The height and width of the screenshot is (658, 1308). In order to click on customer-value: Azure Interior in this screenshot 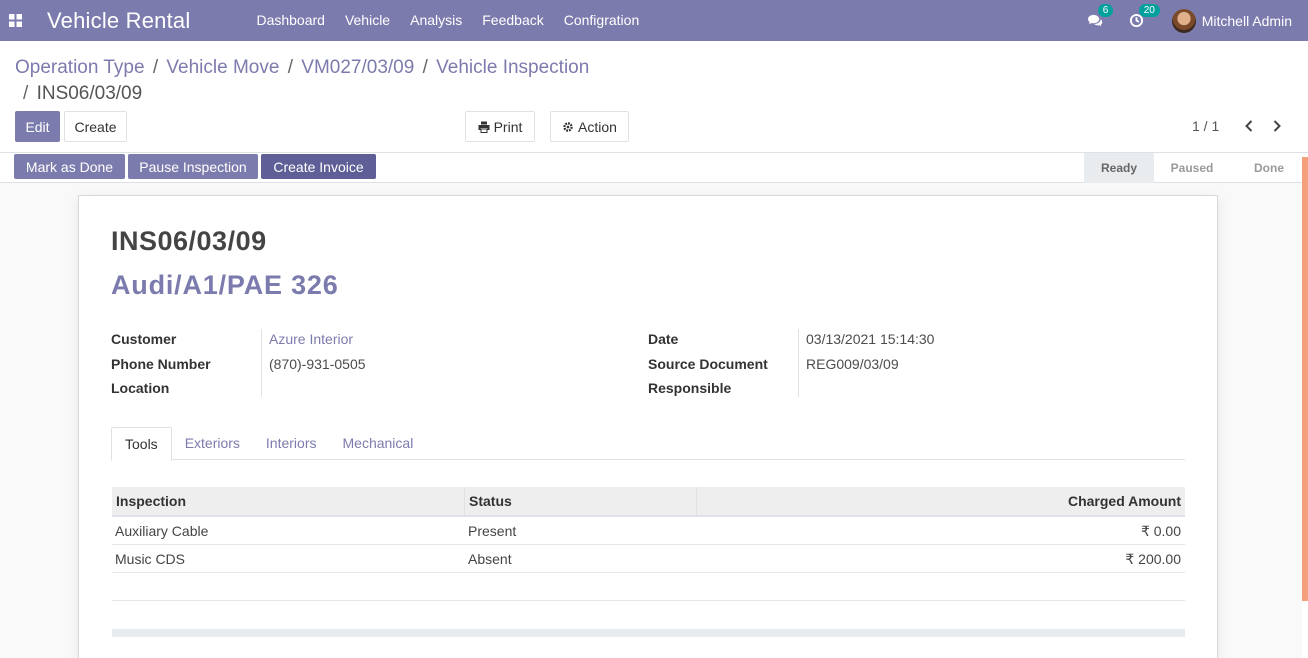, I will do `click(311, 339)`.